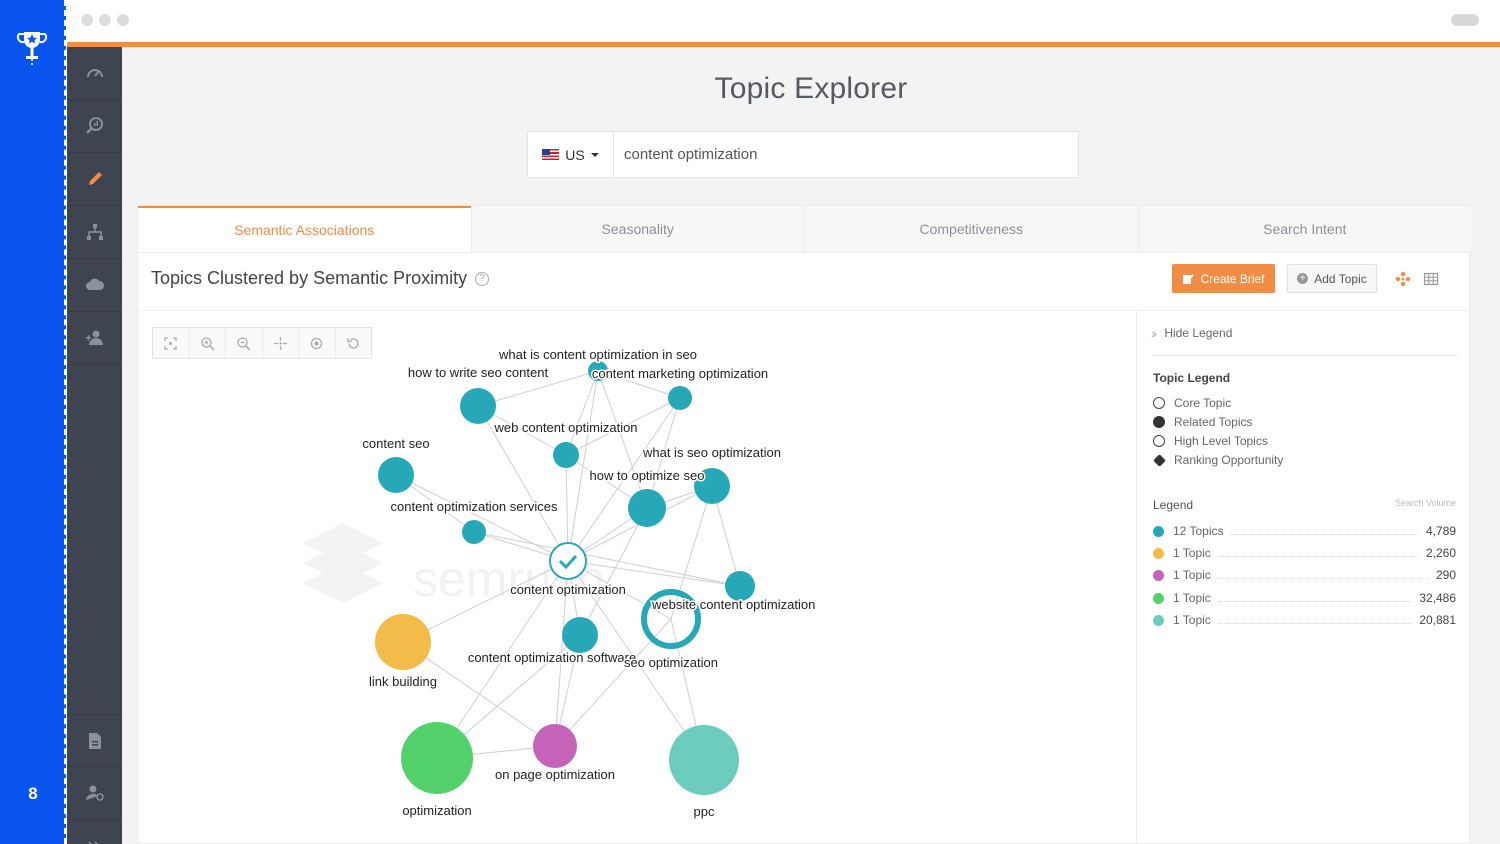 This screenshot has width=1500, height=844. Describe the element at coordinates (1304, 229) in the screenshot. I see `tab-search-intent: Search Intent` at that location.